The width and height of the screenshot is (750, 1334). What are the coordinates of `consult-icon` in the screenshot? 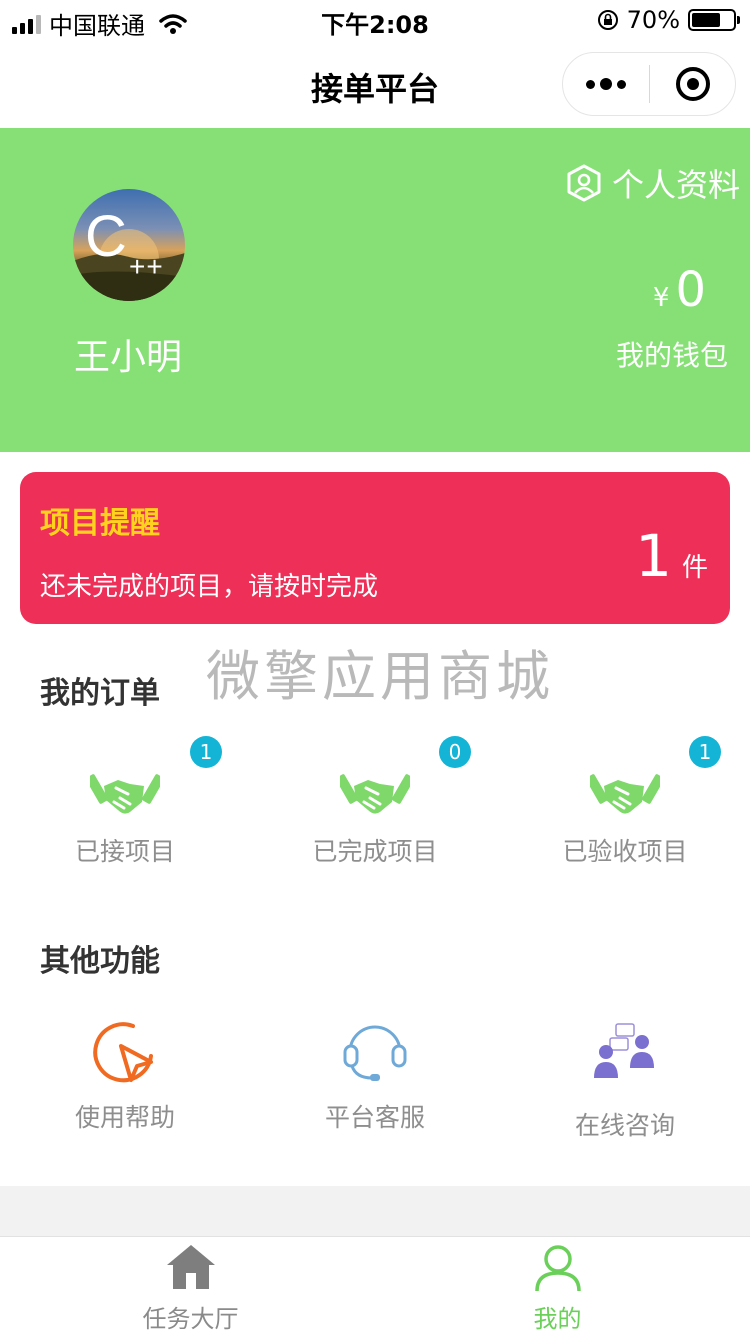 It's located at (624, 1050).